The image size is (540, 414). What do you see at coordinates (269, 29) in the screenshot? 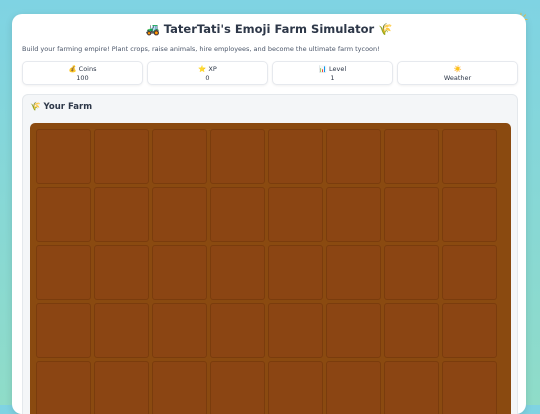
I see `page-title: 🚜 TaterTati's Emoji Farm Simulator 🌾` at bounding box center [269, 29].